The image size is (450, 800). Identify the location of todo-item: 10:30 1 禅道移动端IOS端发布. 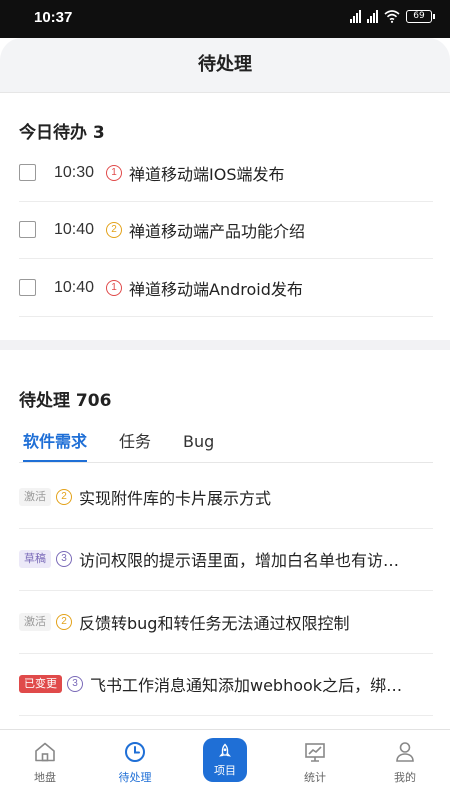
(226, 173).